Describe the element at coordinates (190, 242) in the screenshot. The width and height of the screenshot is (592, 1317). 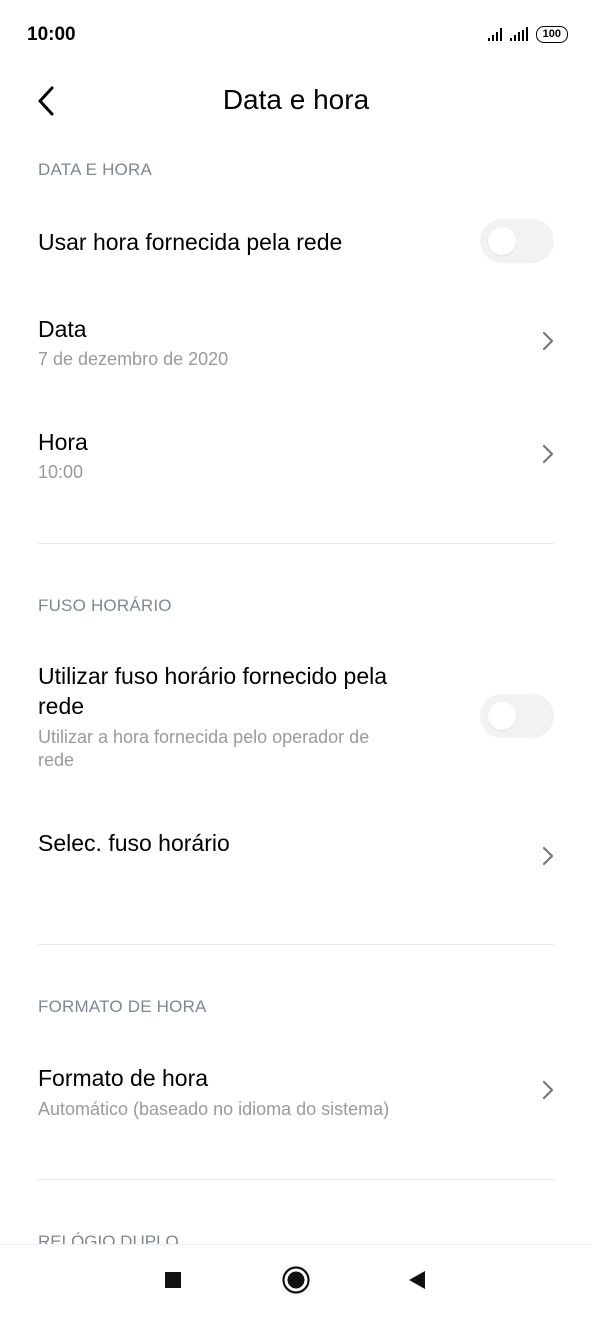
I see `network-time-title: Usar hora fornecida pela rede` at that location.